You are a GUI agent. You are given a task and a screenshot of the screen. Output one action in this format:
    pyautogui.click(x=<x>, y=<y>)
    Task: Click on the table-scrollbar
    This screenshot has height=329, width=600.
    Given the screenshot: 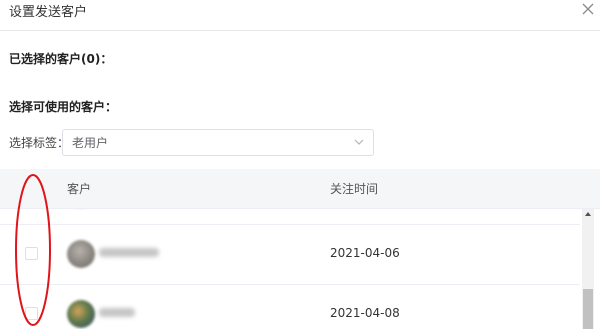 What is the action you would take?
    pyautogui.click(x=588, y=269)
    